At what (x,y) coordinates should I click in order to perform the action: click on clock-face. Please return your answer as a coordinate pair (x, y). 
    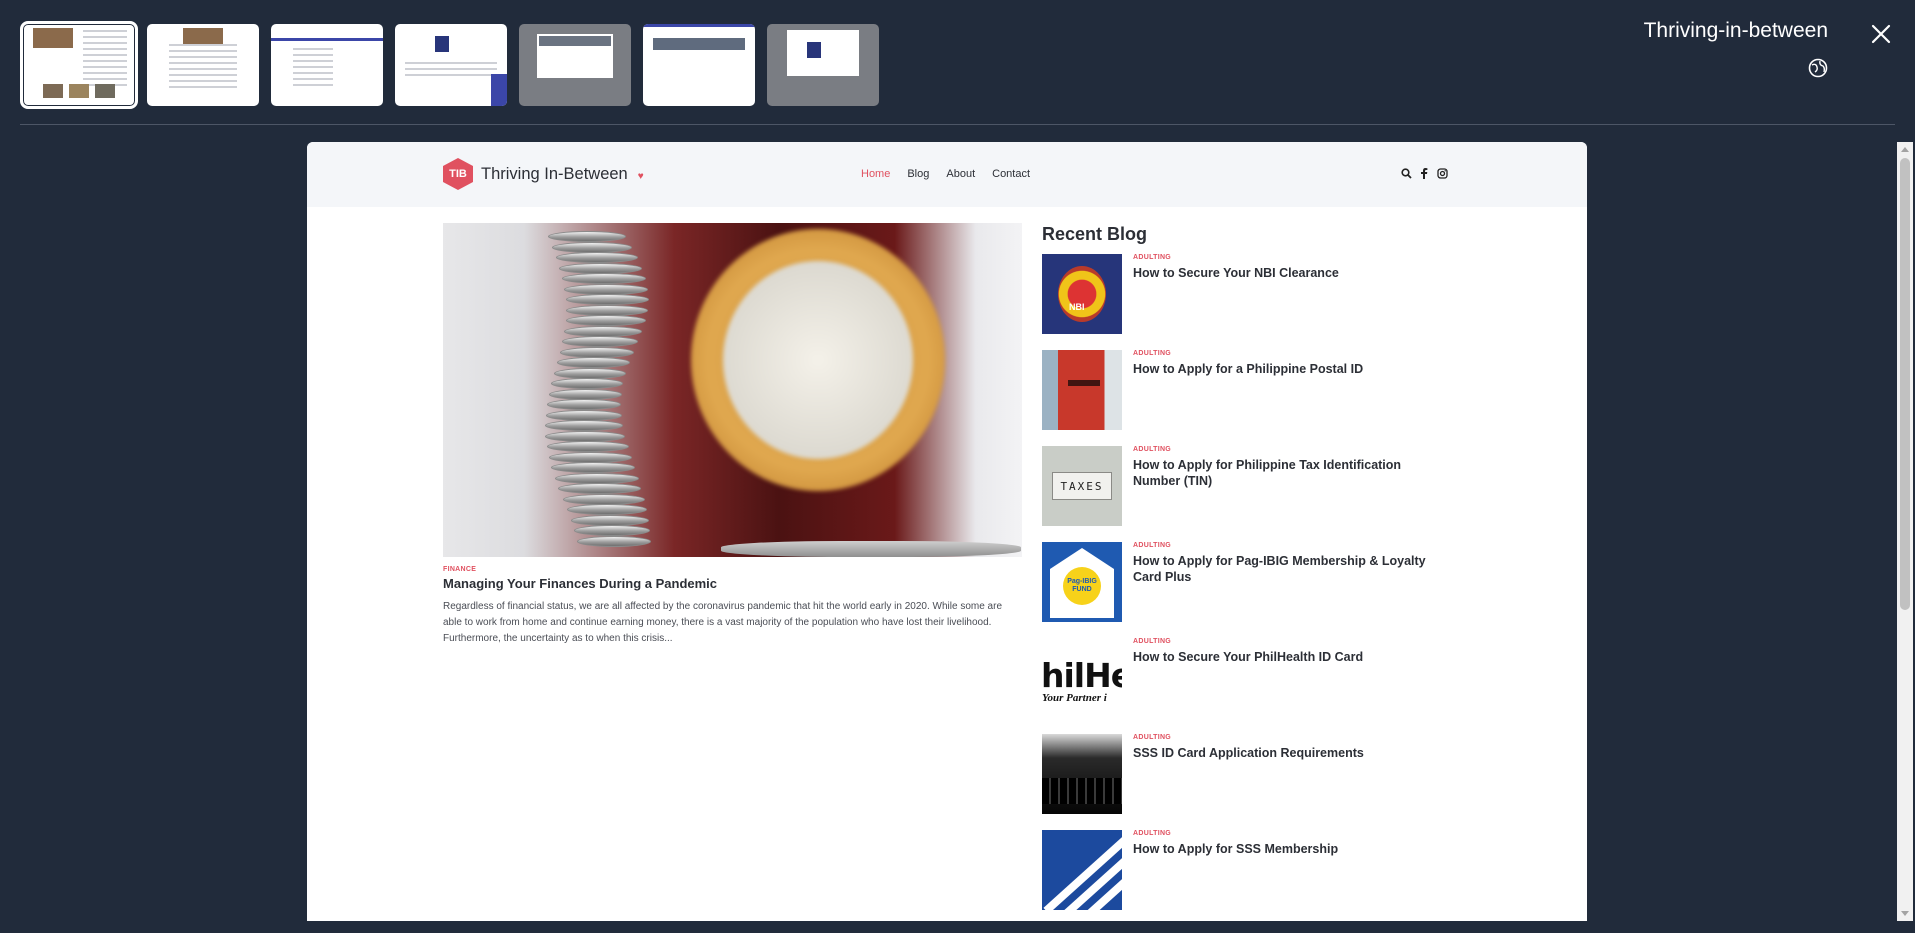
    Looking at the image, I should click on (818, 360).